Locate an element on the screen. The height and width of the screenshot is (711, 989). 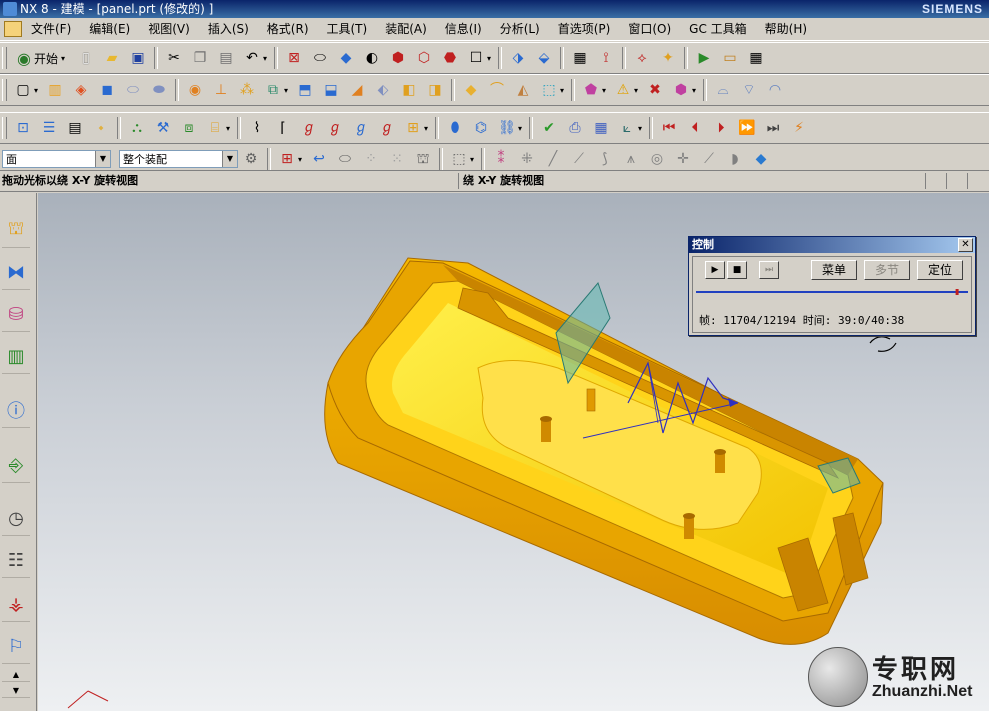
menu-format: 格式(R) is located at coordinates (288, 29).